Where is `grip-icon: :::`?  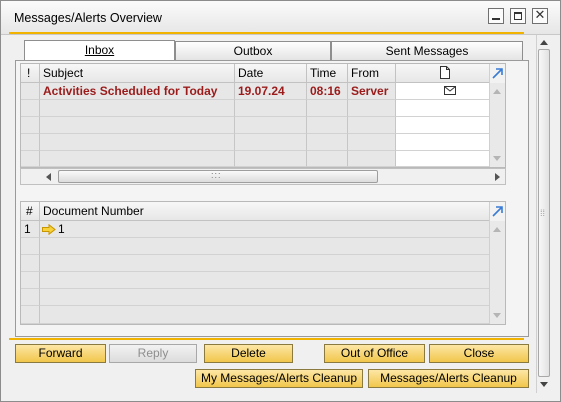 grip-icon: ::: is located at coordinates (216, 175).